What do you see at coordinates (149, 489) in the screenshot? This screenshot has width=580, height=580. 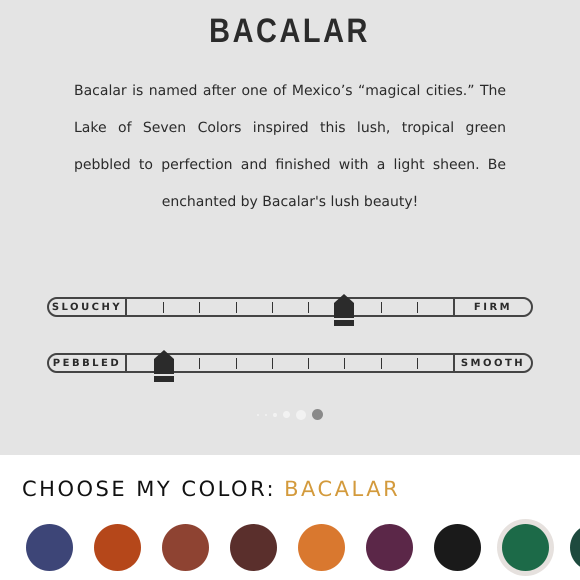 I see `color-label: CHOOSE MY COLOR:` at bounding box center [149, 489].